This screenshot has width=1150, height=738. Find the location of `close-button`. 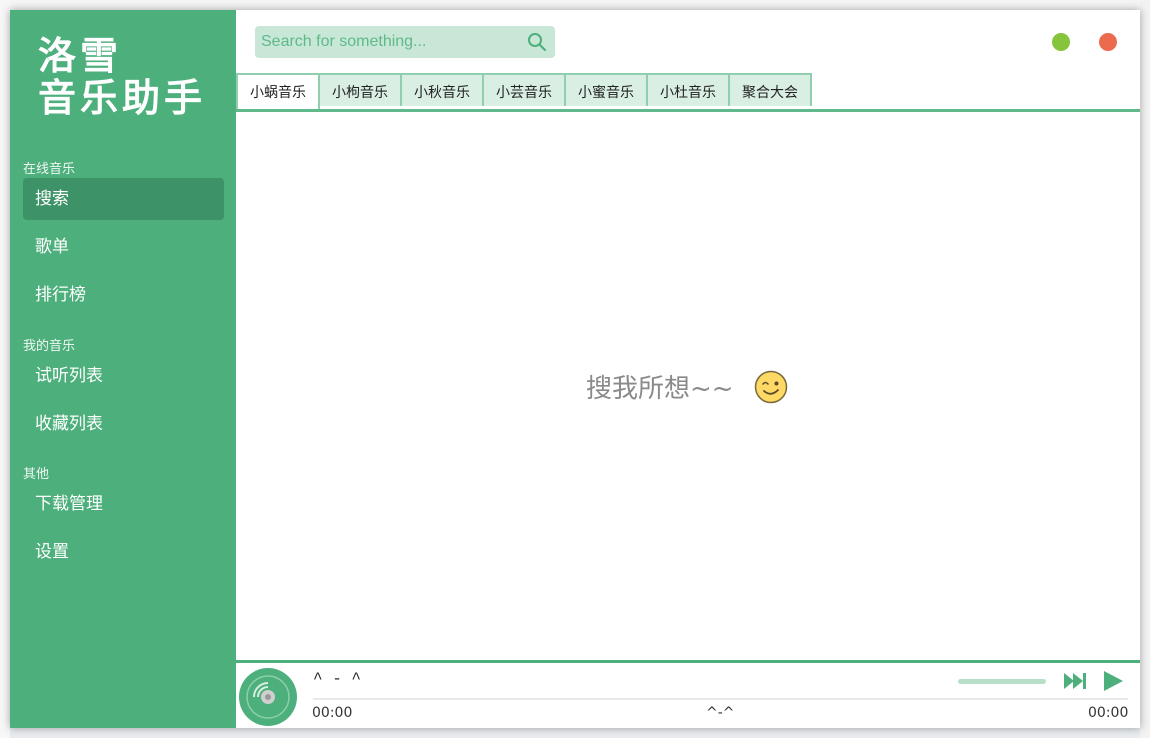

close-button is located at coordinates (1108, 42).